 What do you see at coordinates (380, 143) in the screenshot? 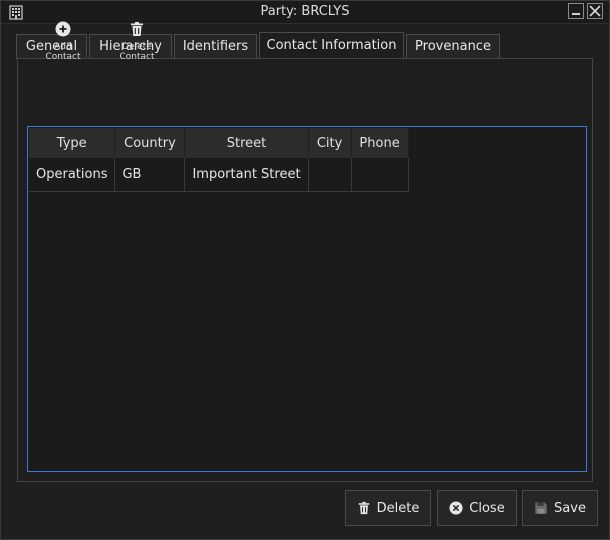
I see `column-header-phone: Phone` at bounding box center [380, 143].